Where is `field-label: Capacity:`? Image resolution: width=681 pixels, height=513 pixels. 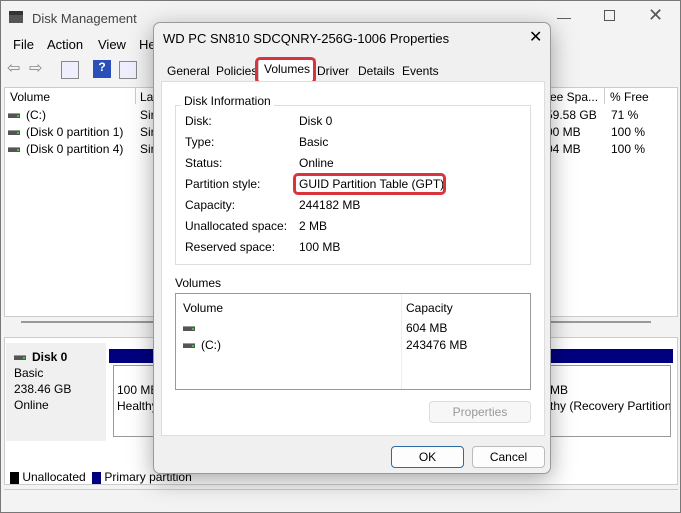 field-label: Capacity: is located at coordinates (210, 205).